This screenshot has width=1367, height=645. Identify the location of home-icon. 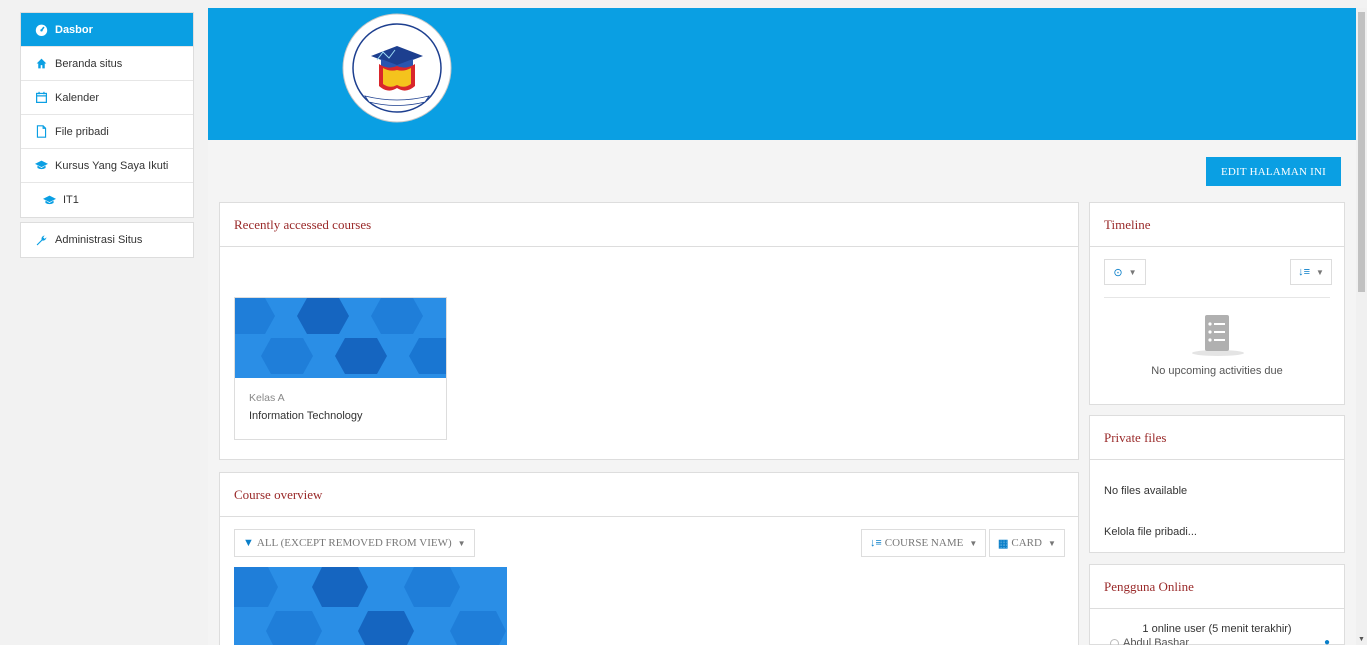
(41, 63).